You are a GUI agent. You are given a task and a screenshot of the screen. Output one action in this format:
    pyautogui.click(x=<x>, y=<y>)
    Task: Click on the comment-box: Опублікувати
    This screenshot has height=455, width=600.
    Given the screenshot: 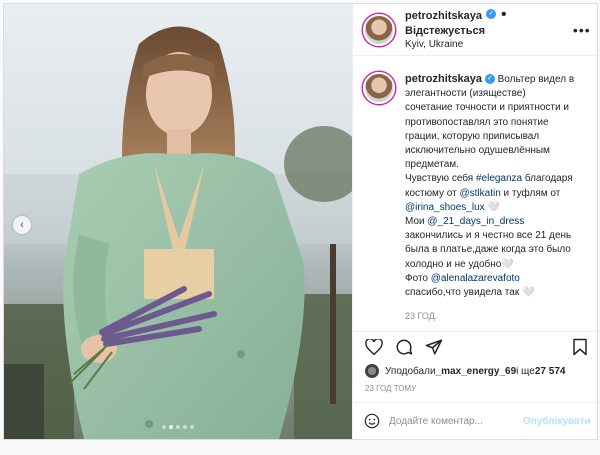 What is the action you would take?
    pyautogui.click(x=476, y=420)
    